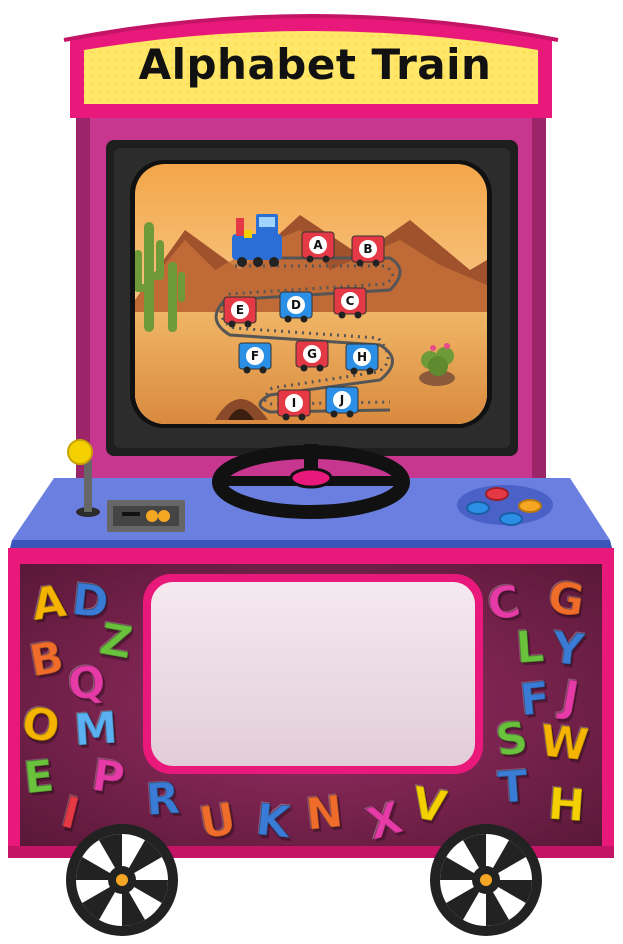  Describe the element at coordinates (273, 822) in the screenshot. I see `decor-letter-k: K` at that location.